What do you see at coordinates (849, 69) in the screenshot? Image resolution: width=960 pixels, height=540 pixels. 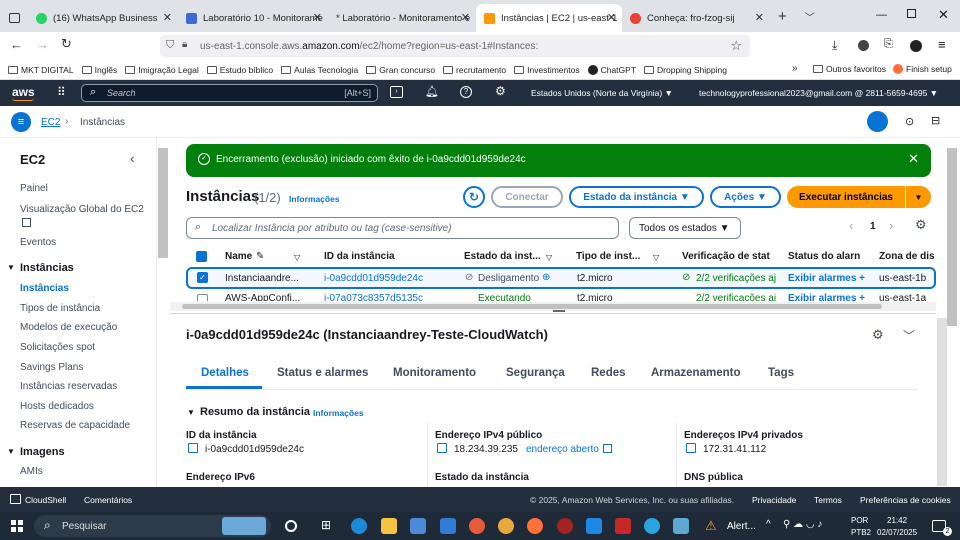 I see `bookmark-other: Outros favoritos` at bounding box center [849, 69].